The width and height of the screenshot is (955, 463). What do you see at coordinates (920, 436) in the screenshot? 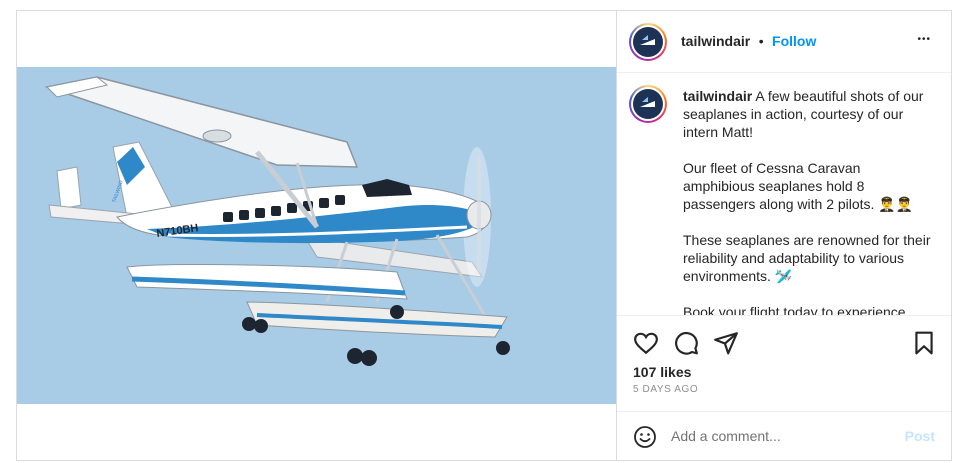
I see `post-comment-button: Post` at bounding box center [920, 436].